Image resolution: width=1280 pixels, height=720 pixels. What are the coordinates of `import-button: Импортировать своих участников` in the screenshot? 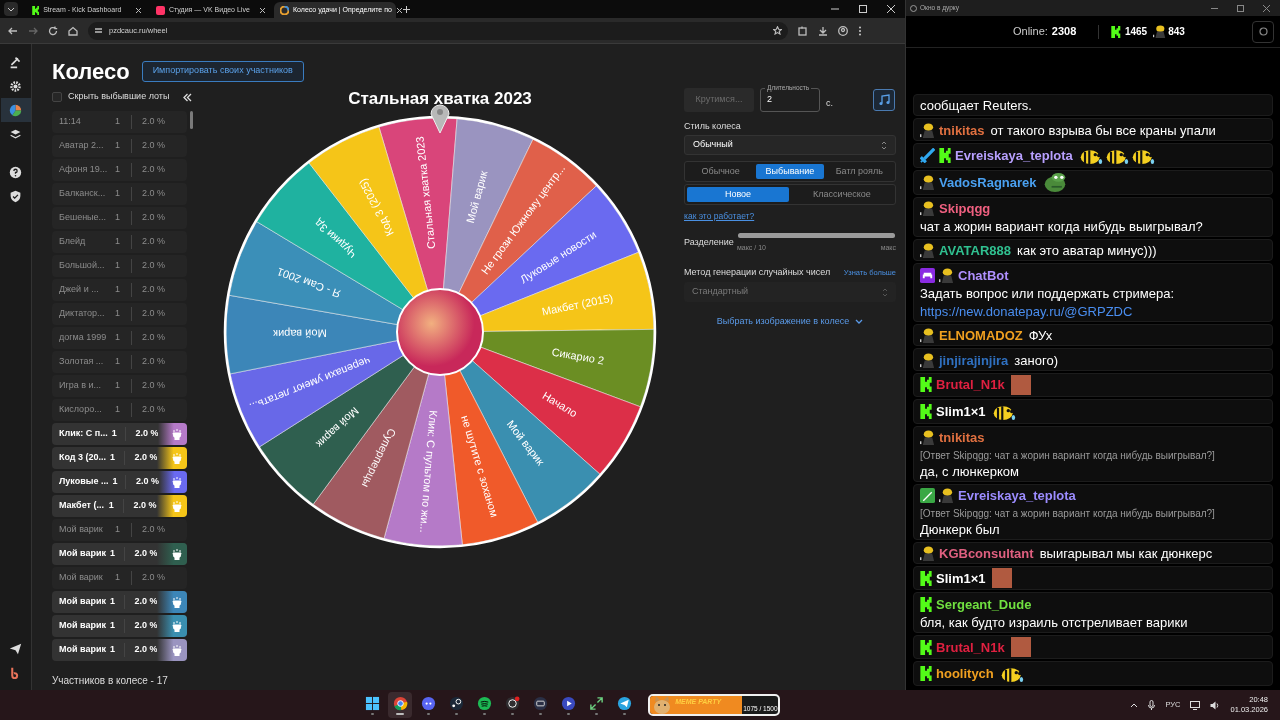 It's located at (222, 71).